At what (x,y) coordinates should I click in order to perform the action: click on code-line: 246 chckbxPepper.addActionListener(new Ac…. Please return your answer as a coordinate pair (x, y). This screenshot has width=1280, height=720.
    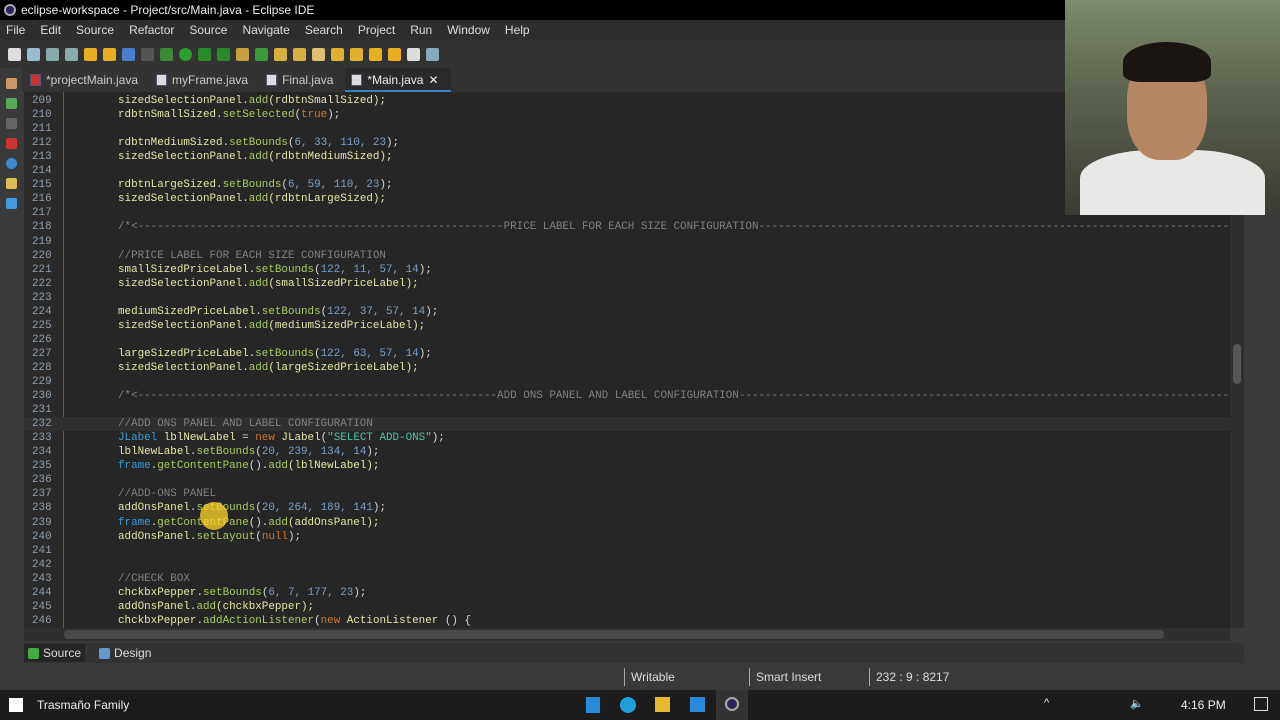
    Looking at the image, I should click on (627, 621).